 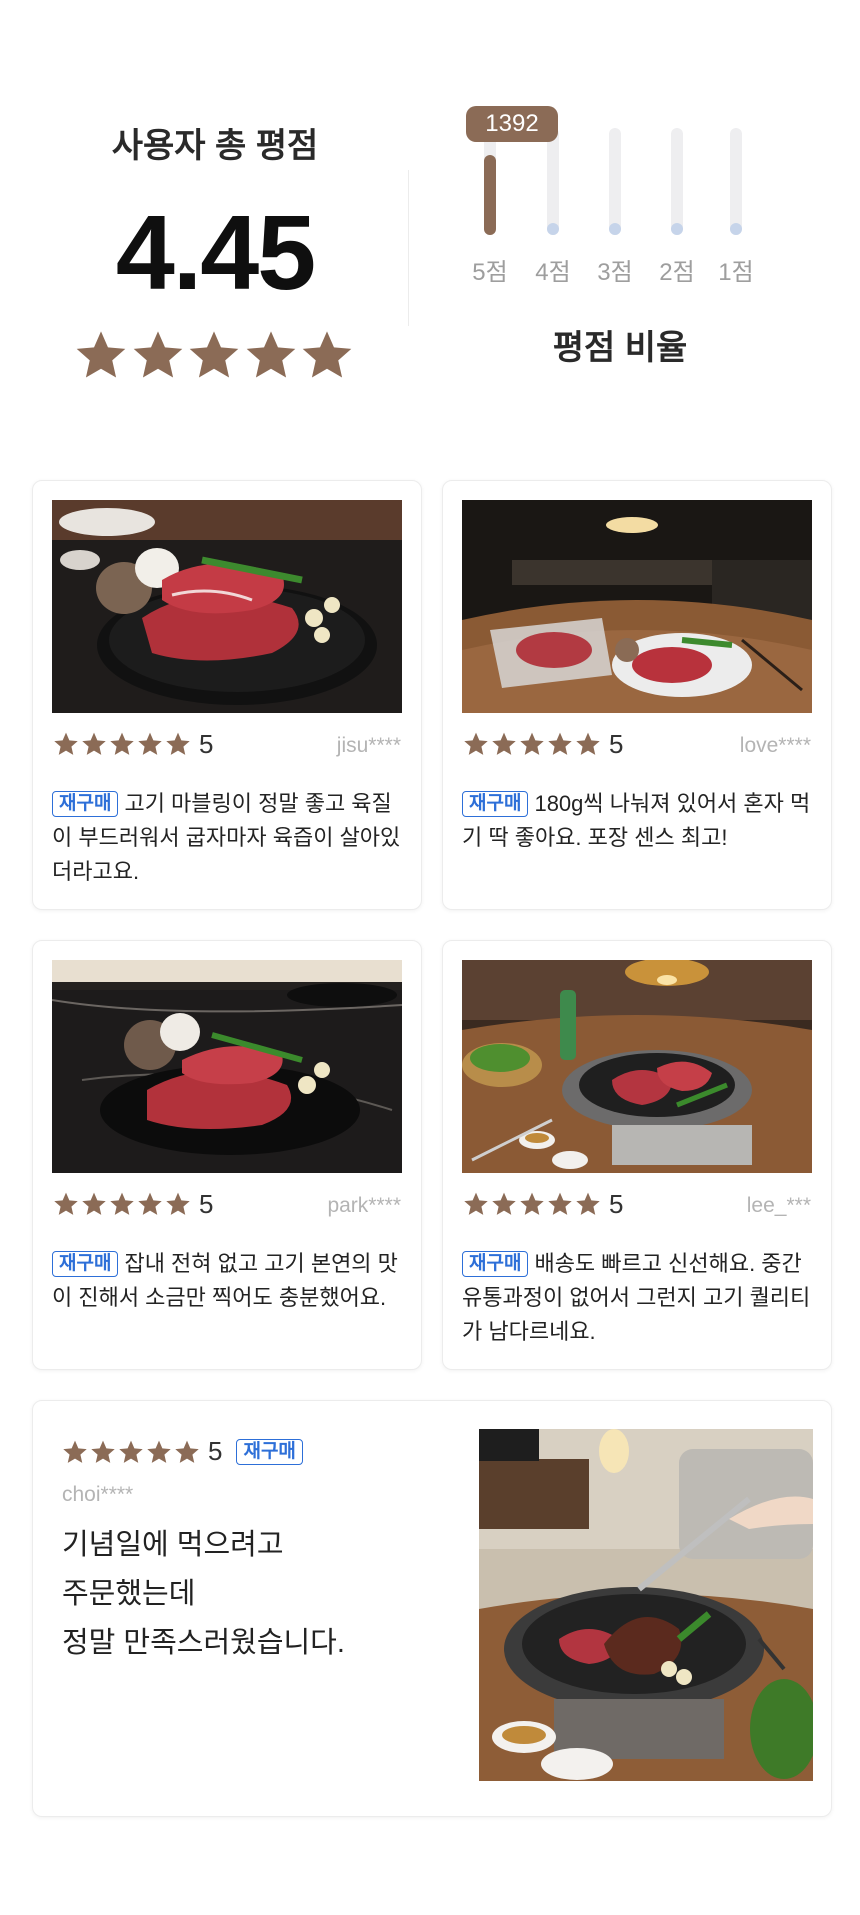 I want to click on rating-bar-label: 2점, so click(x=677, y=272).